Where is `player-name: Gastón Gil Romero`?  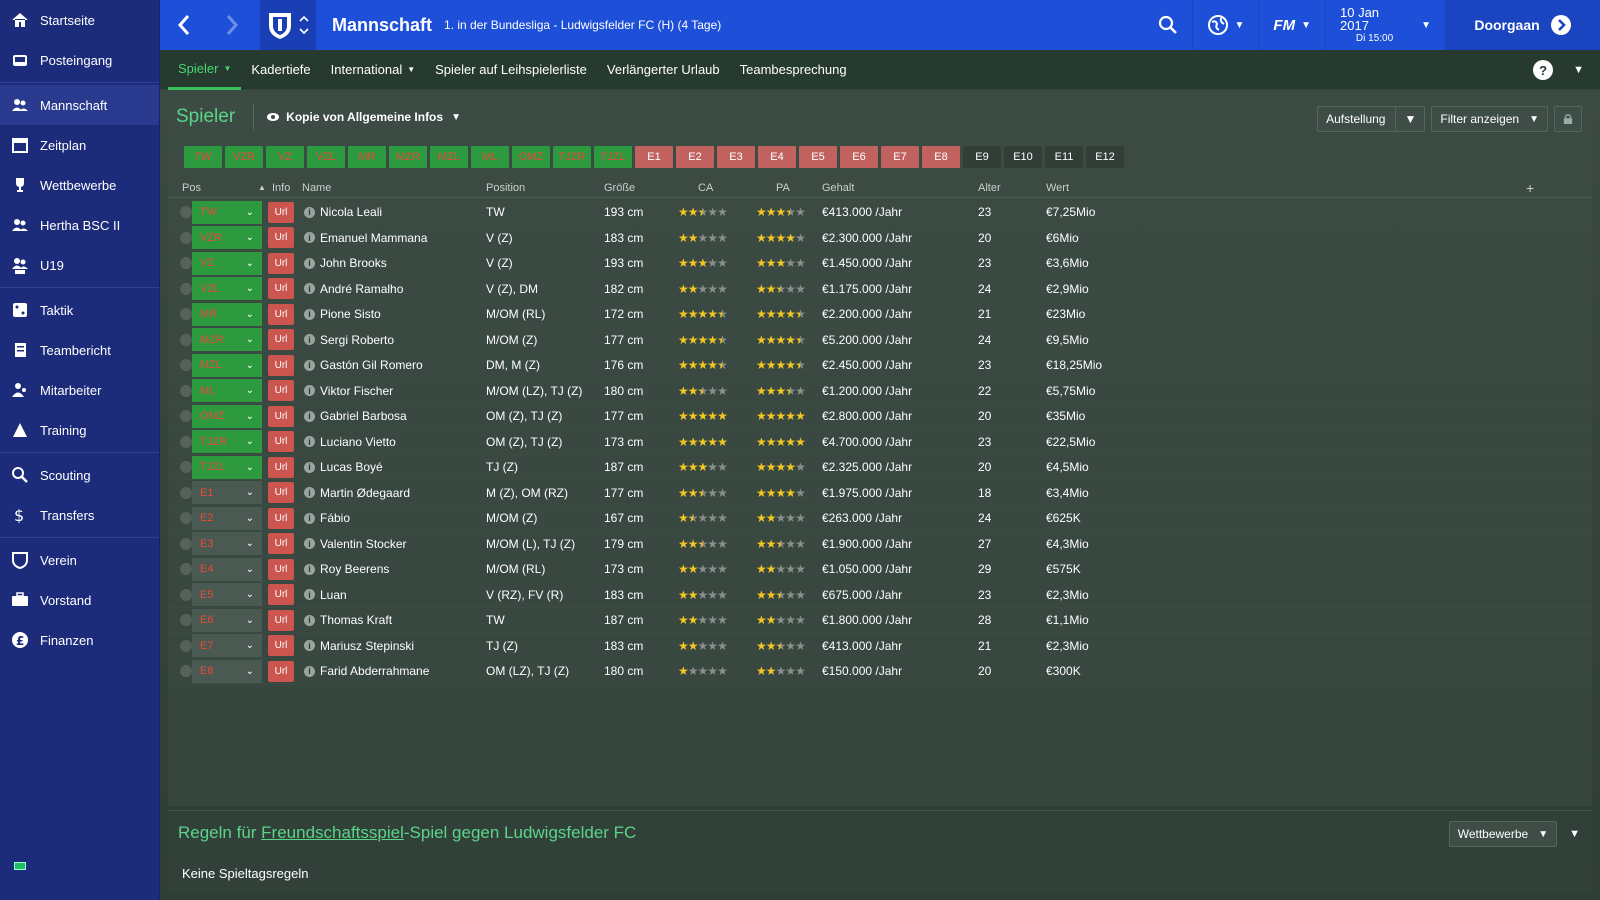
player-name: Gastón Gil Romero is located at coordinates (371, 365).